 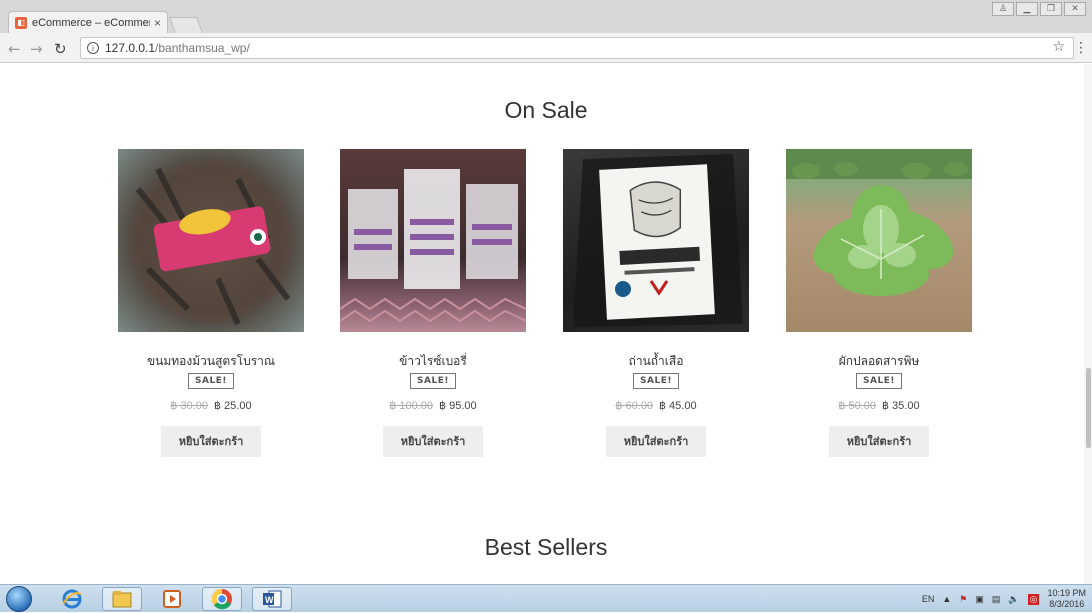 What do you see at coordinates (1033, 599) in the screenshot?
I see `antivirus-icon: ◎` at bounding box center [1033, 599].